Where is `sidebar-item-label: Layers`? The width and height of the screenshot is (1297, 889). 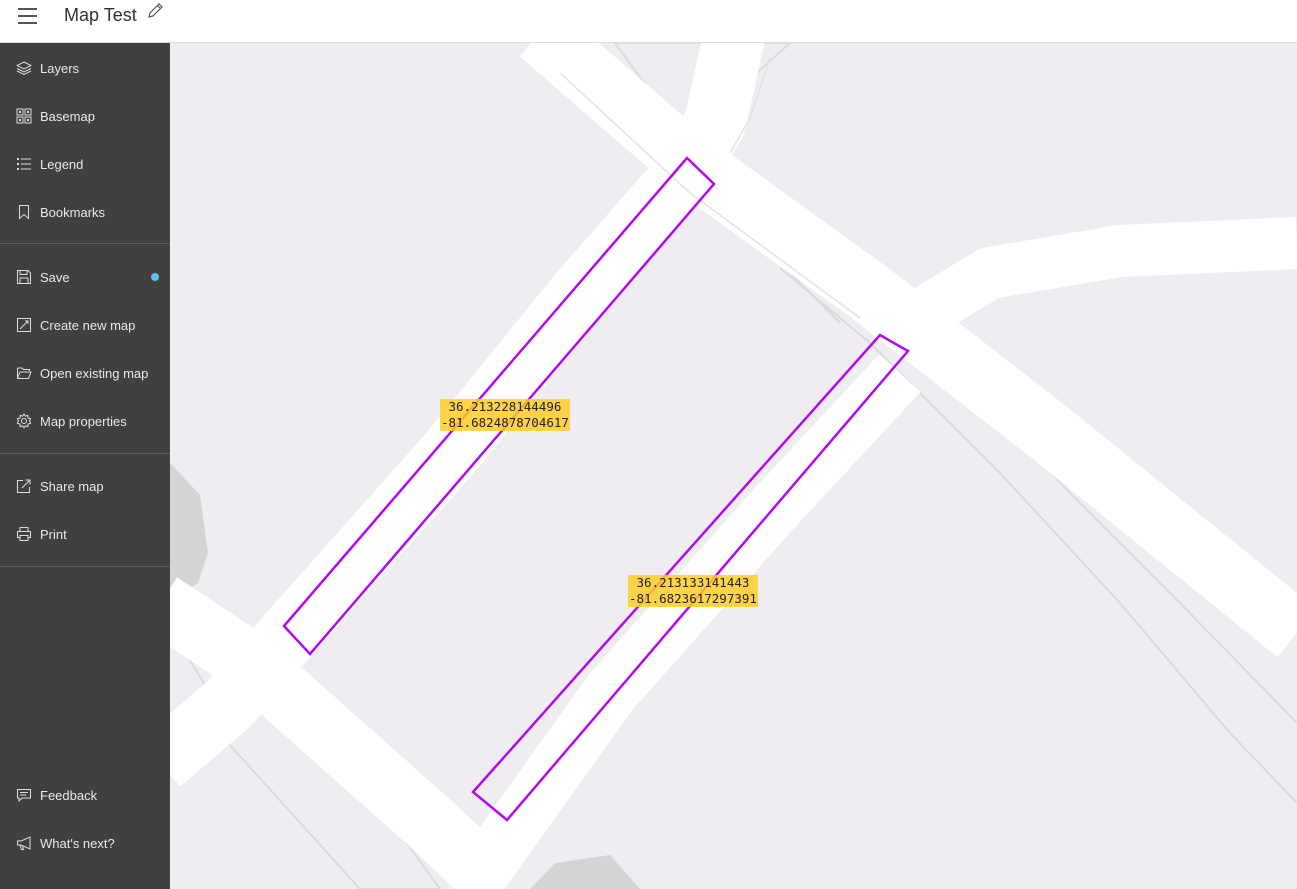 sidebar-item-label: Layers is located at coordinates (60, 68).